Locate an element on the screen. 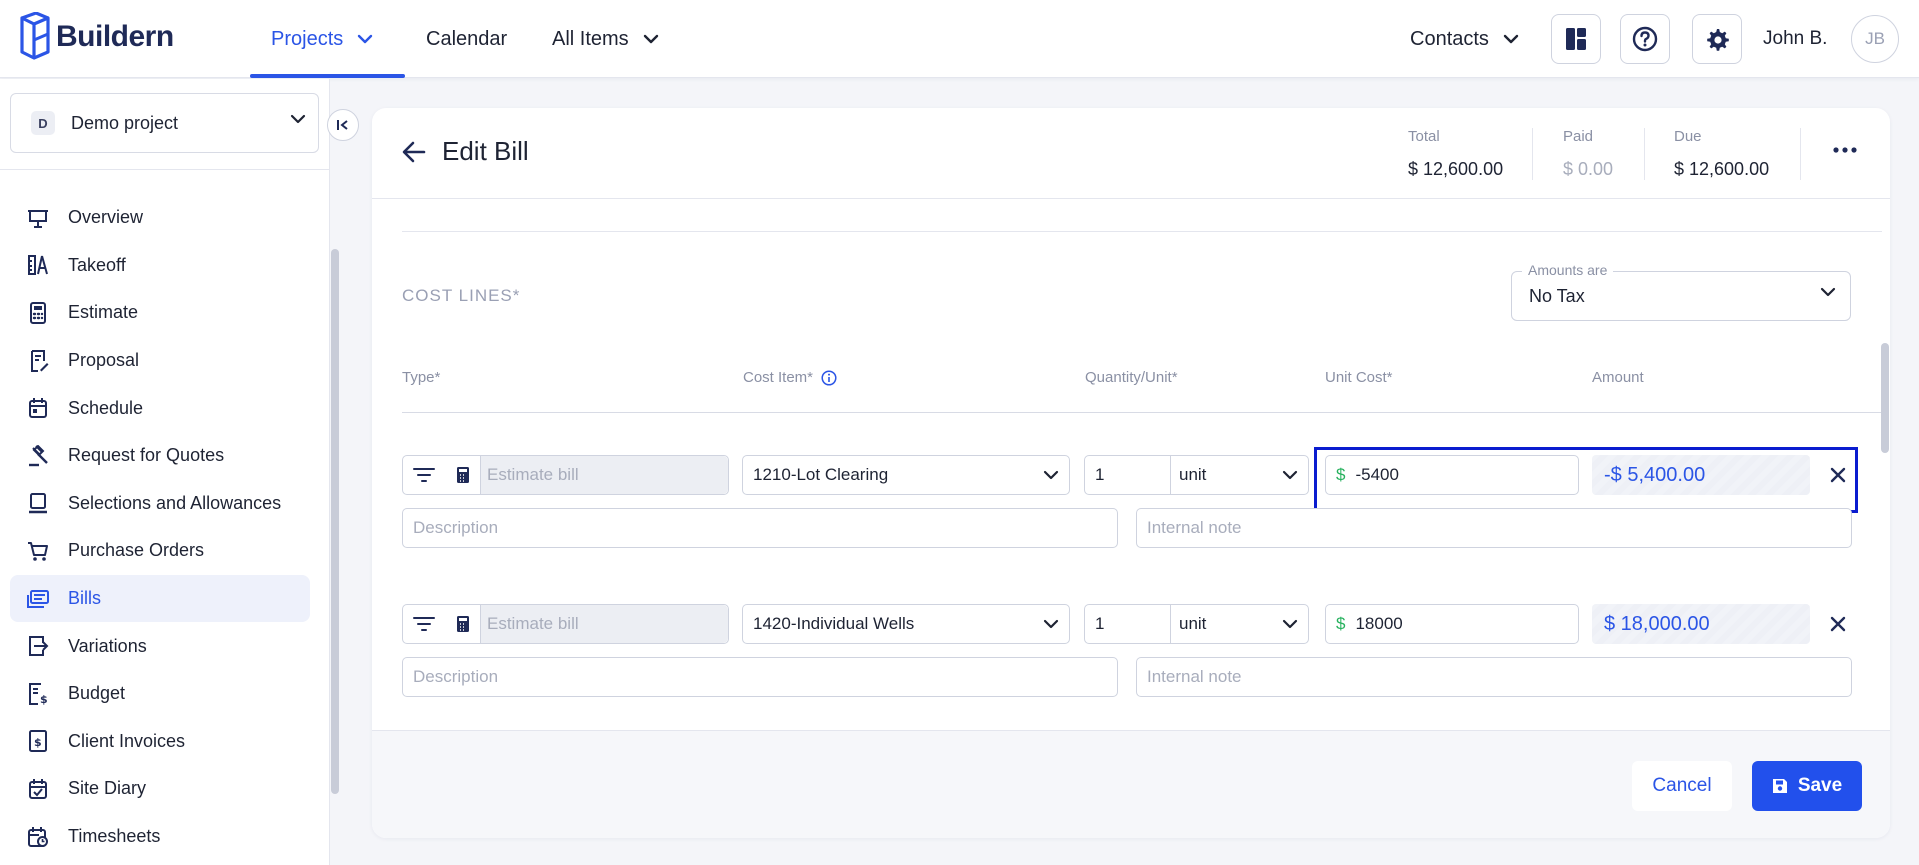 The image size is (1919, 865). remove-line-button is located at coordinates (1838, 624).